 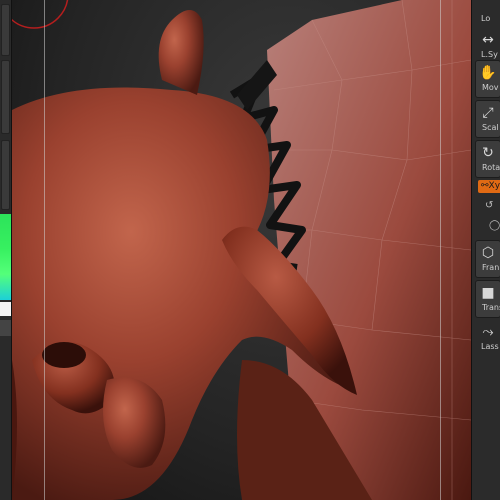 What do you see at coordinates (490, 127) in the screenshot?
I see `scale-label: Scal` at bounding box center [490, 127].